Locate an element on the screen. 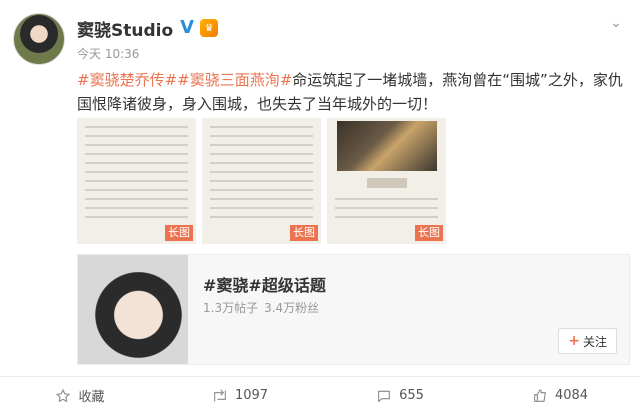 The height and width of the screenshot is (414, 640). post-text-line1: 命运筑起了一堵城墙，燕洵曾在“围城”之外，家仇 is located at coordinates (457, 80).